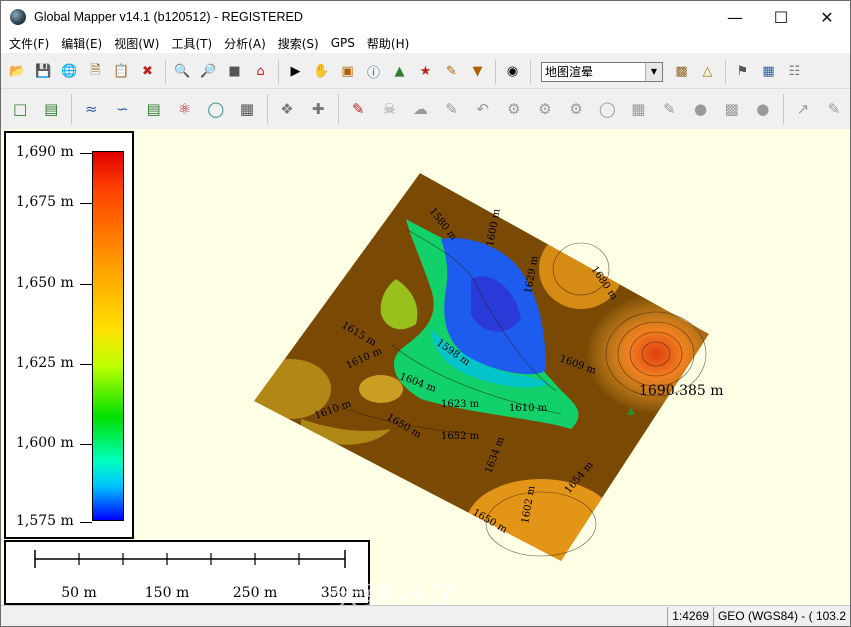  What do you see at coordinates (690, 616) in the screenshot?
I see `status-scale: 1:4269` at bounding box center [690, 616].